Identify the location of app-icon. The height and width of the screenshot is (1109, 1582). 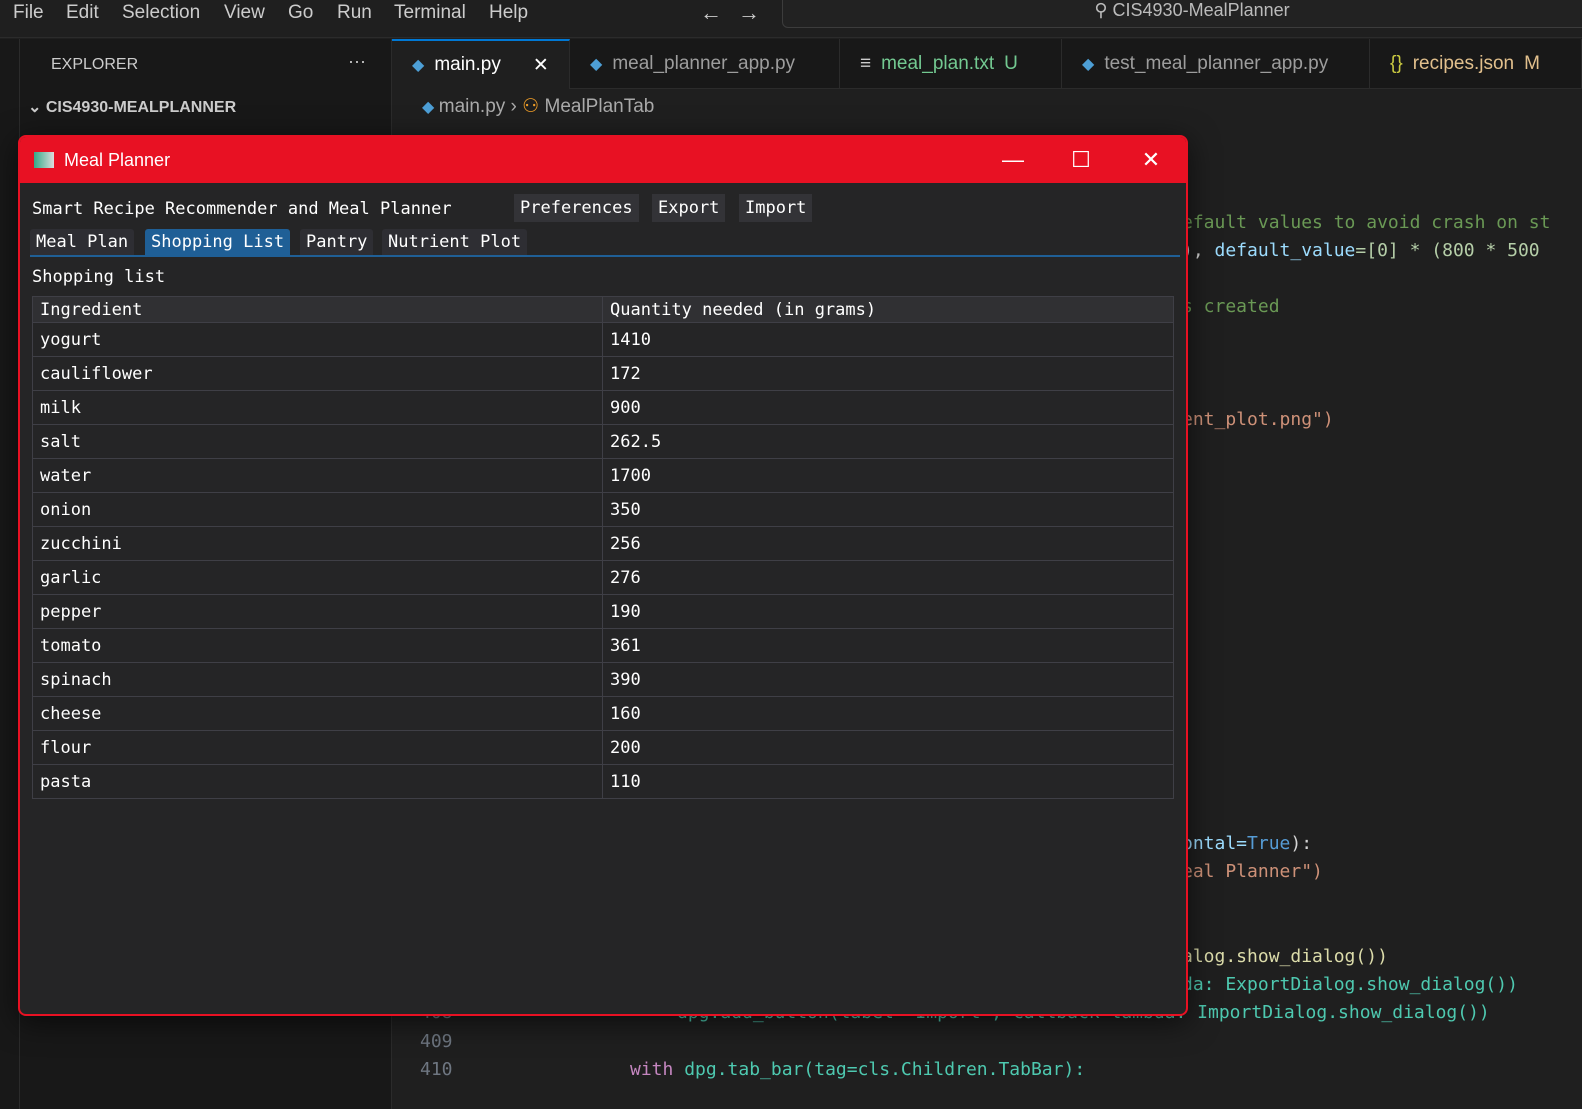
(44, 160).